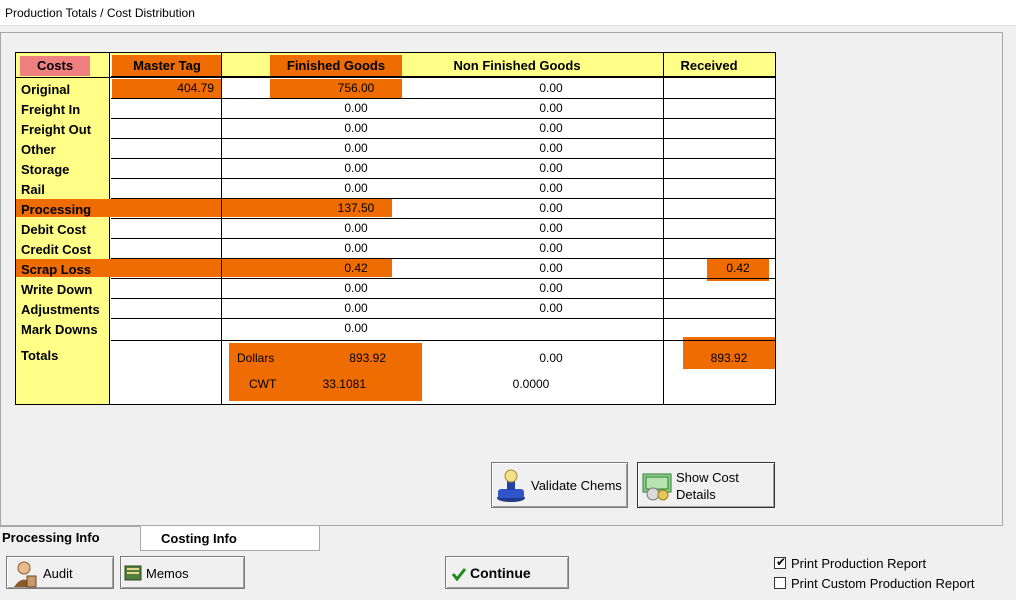  What do you see at coordinates (517, 65) in the screenshot?
I see `non-finished-goods-header: Non Finished Goods` at bounding box center [517, 65].